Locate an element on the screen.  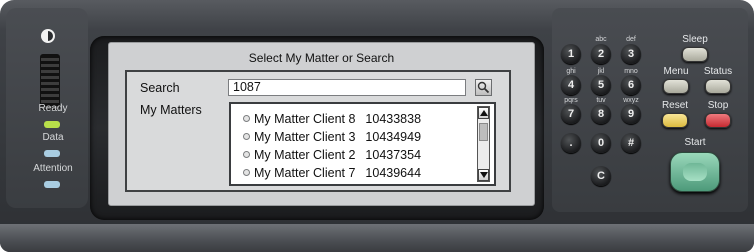
sleep-button is located at coordinates (695, 54).